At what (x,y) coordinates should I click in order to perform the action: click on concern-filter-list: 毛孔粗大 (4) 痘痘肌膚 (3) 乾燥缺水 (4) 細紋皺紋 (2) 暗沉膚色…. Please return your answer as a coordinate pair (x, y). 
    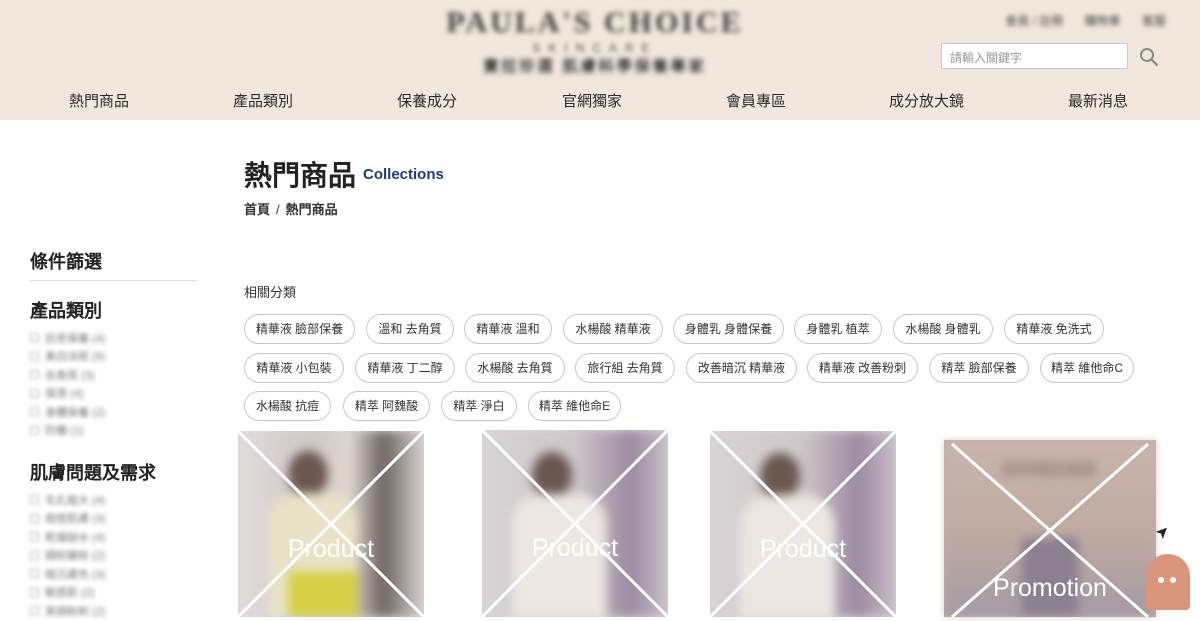
    Looking at the image, I should click on (100, 556).